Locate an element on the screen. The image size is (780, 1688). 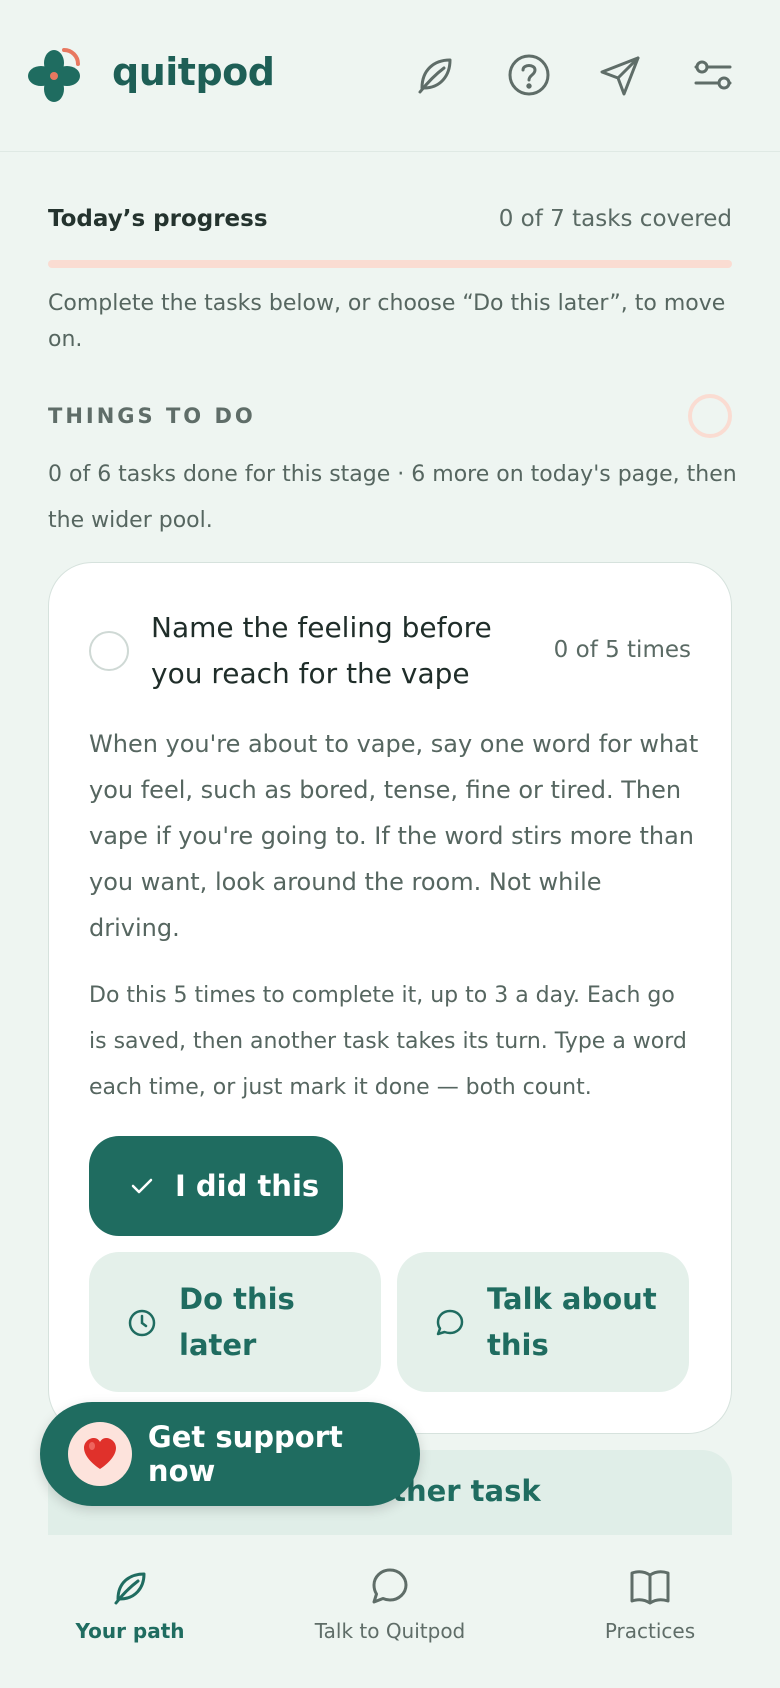
bottom-nav: Your path Talk to Quitpod Practices is located at coordinates (390, 1611).